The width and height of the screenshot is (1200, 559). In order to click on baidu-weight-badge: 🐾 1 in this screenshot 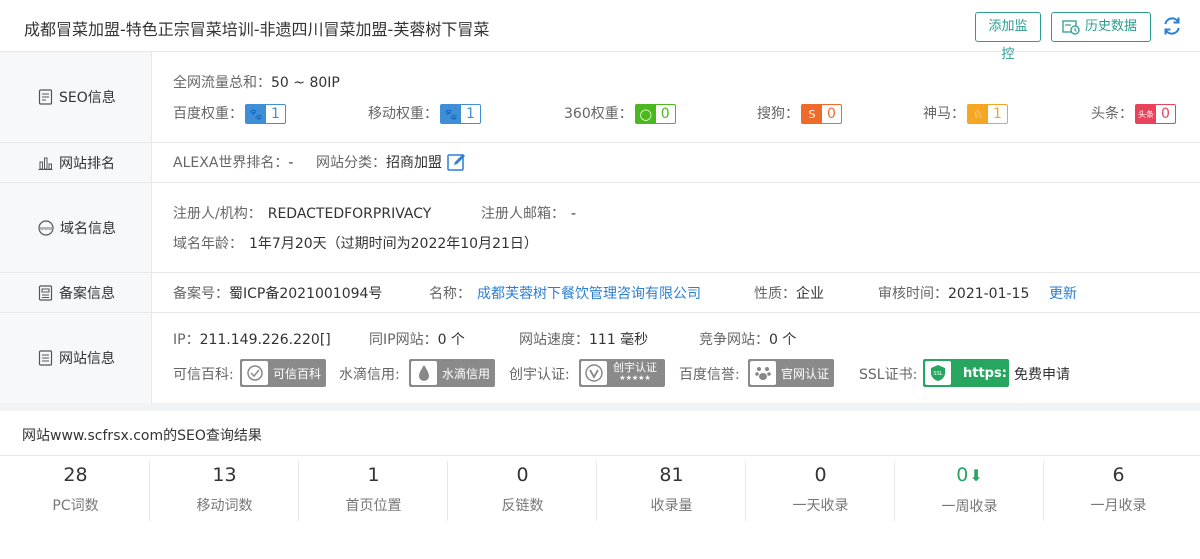, I will do `click(265, 114)`.